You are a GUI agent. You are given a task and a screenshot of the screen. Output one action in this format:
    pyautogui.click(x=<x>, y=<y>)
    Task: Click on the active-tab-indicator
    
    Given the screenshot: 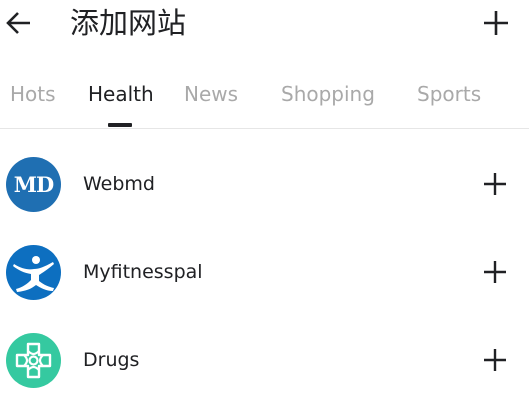 What is the action you would take?
    pyautogui.click(x=120, y=125)
    